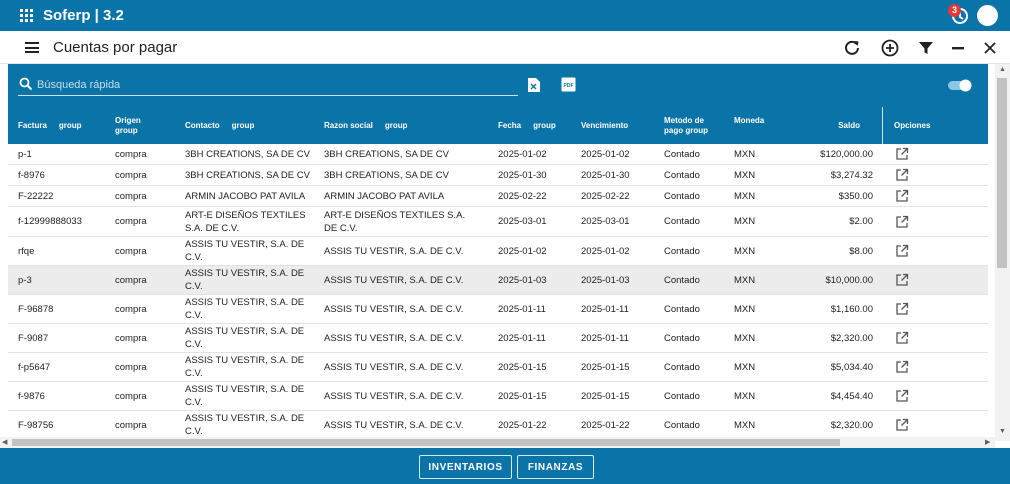  What do you see at coordinates (522, 309) in the screenshot?
I see `cell-fecha: 2025-01-11` at bounding box center [522, 309].